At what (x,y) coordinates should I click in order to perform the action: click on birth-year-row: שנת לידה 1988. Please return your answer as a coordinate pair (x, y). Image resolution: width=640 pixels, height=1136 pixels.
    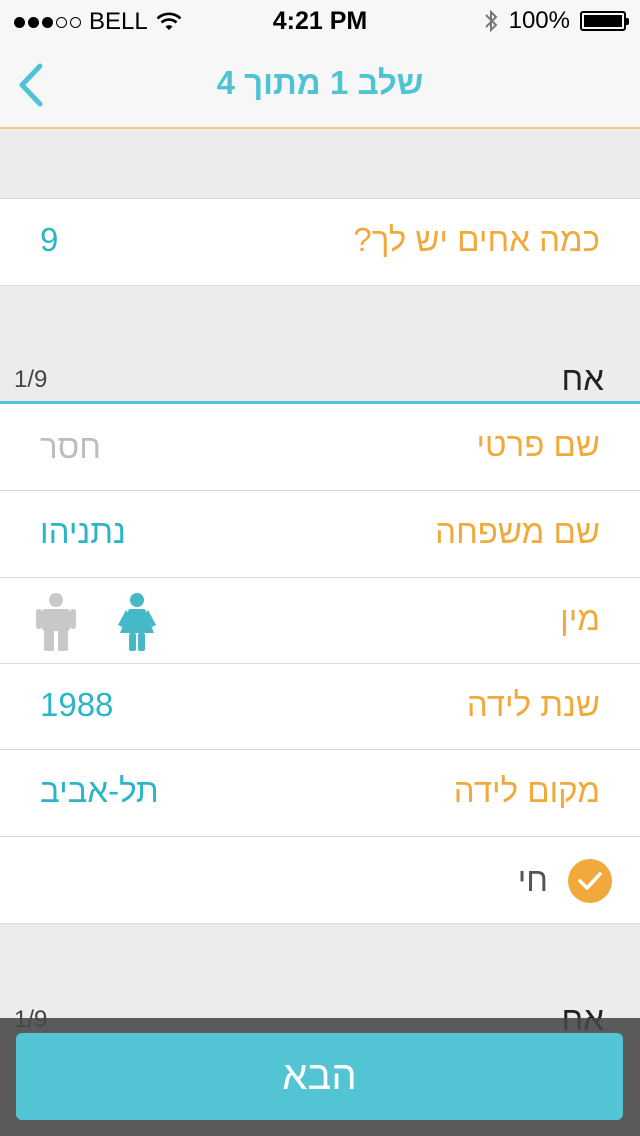
    Looking at the image, I should click on (320, 707).